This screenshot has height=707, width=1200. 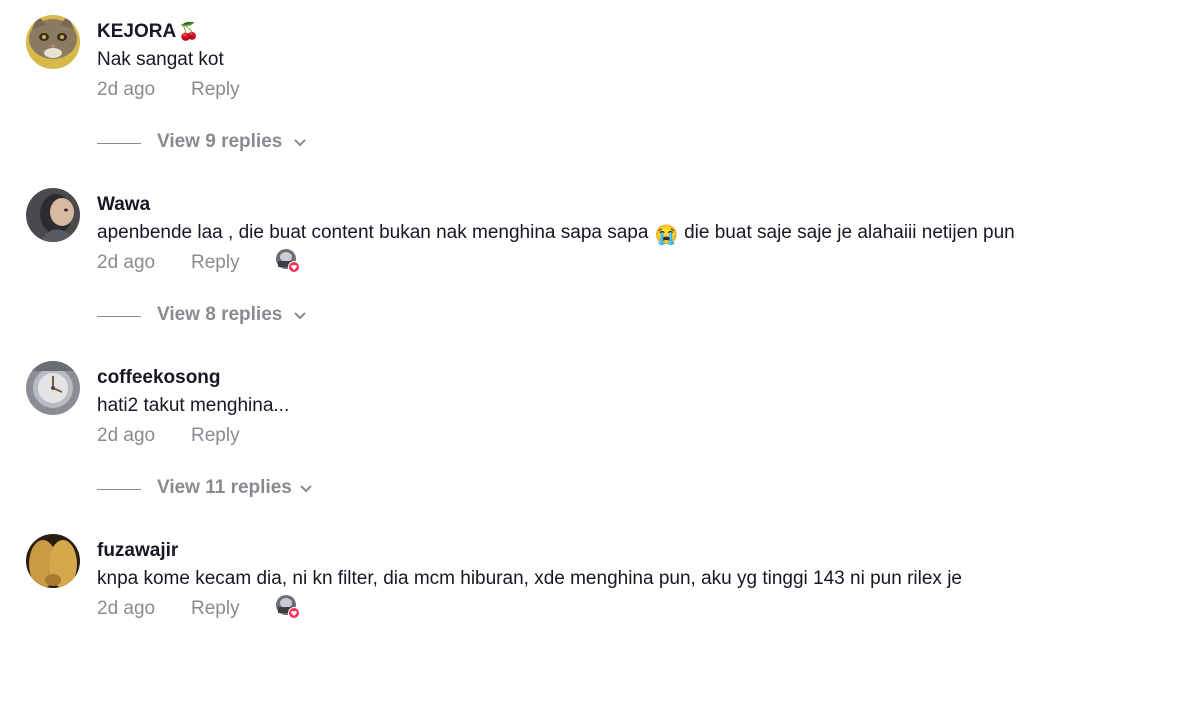 What do you see at coordinates (220, 141) in the screenshot?
I see `view-replies-label: View 9 replies` at bounding box center [220, 141].